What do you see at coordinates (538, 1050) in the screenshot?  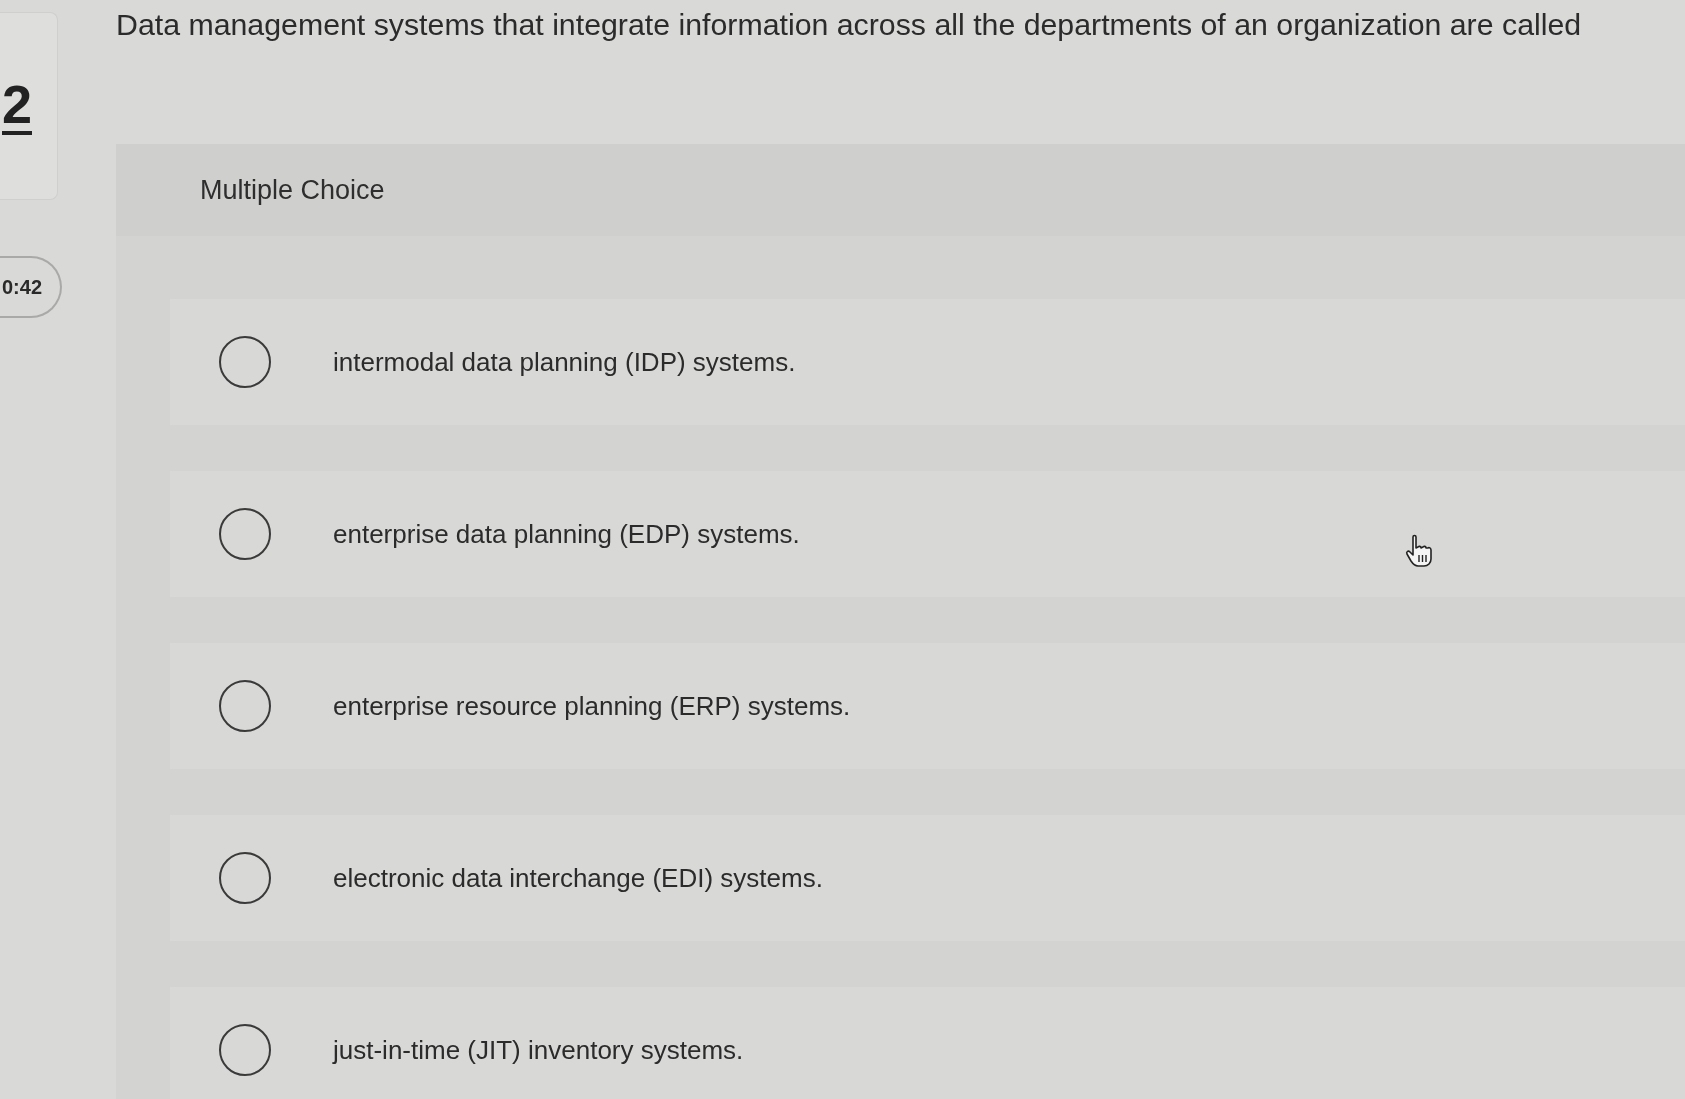 I see `option-label: just-in-time (JIT) inventory systems.` at bounding box center [538, 1050].